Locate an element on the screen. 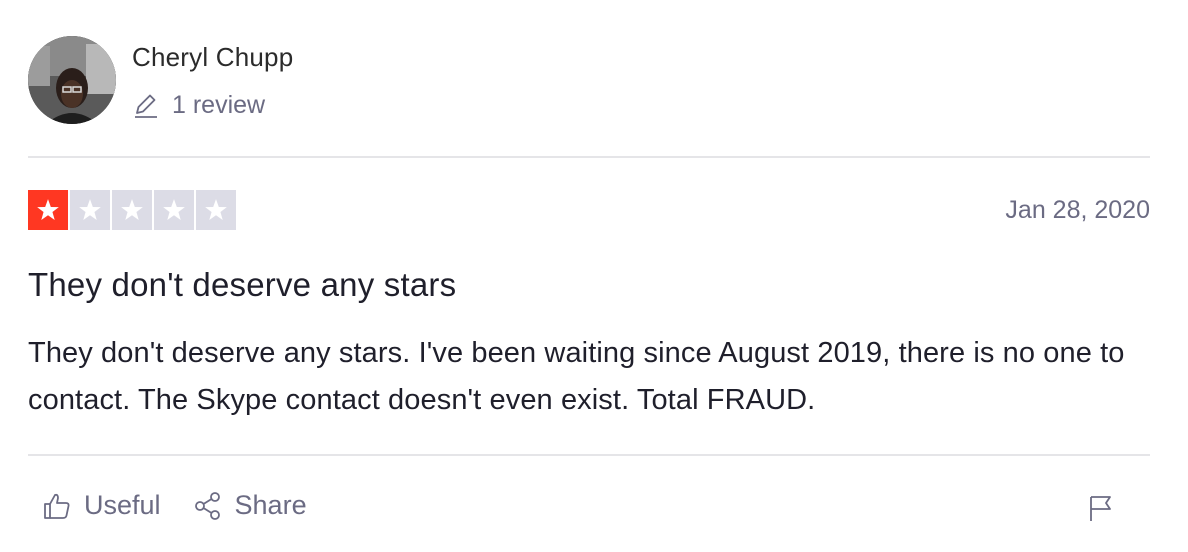 The image size is (1188, 552). review-title: They don't deserve any stars is located at coordinates (242, 285).